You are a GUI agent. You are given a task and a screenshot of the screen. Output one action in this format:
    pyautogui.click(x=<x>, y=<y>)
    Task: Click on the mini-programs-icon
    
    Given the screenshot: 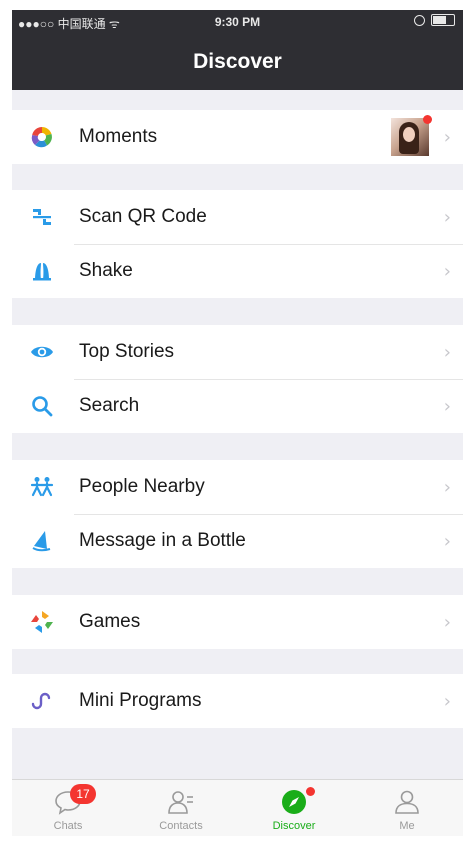 What is the action you would take?
    pyautogui.click(x=41, y=701)
    